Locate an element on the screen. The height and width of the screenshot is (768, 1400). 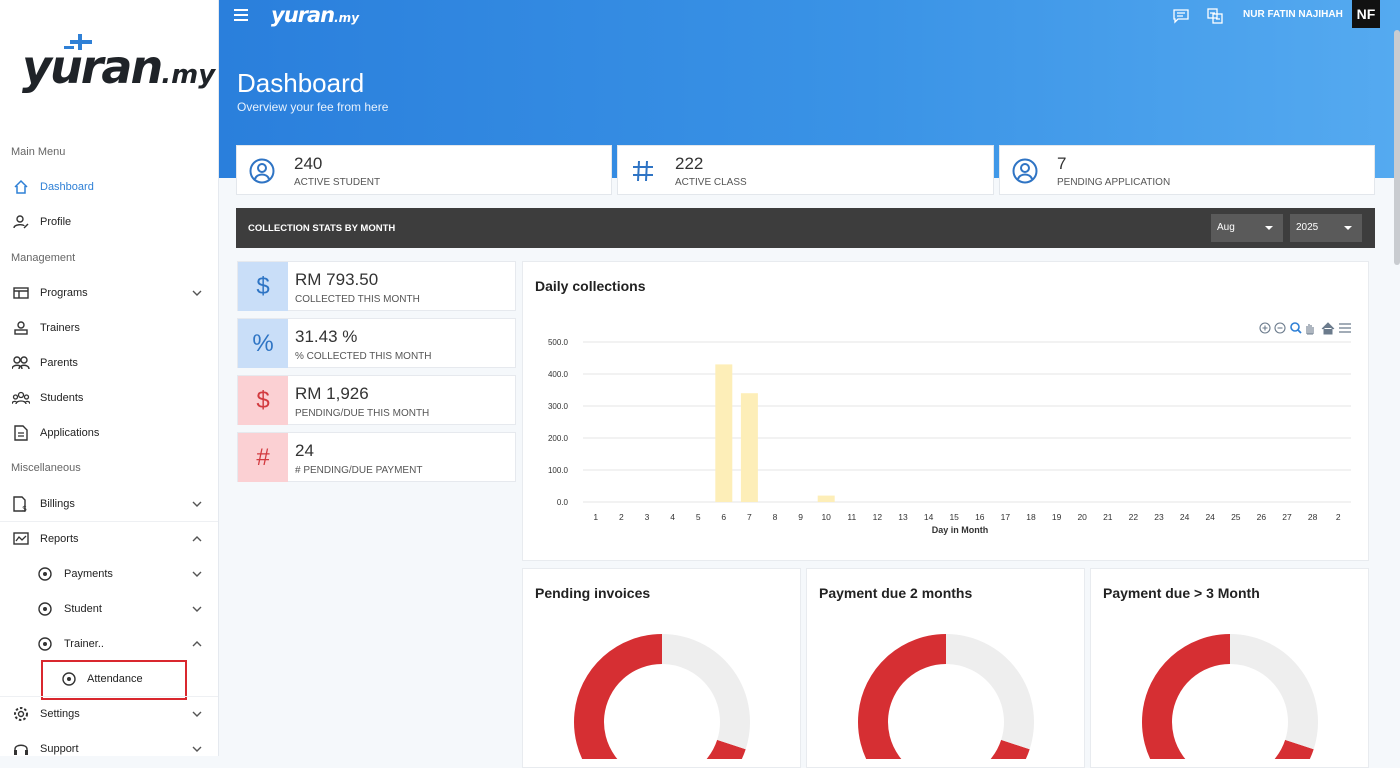
radio-dot-icon is located at coordinates (45, 609).